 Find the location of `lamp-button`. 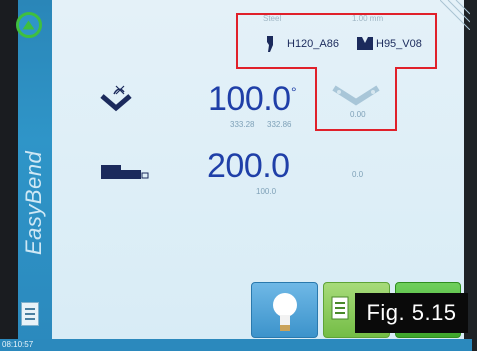

lamp-button is located at coordinates (284, 310).